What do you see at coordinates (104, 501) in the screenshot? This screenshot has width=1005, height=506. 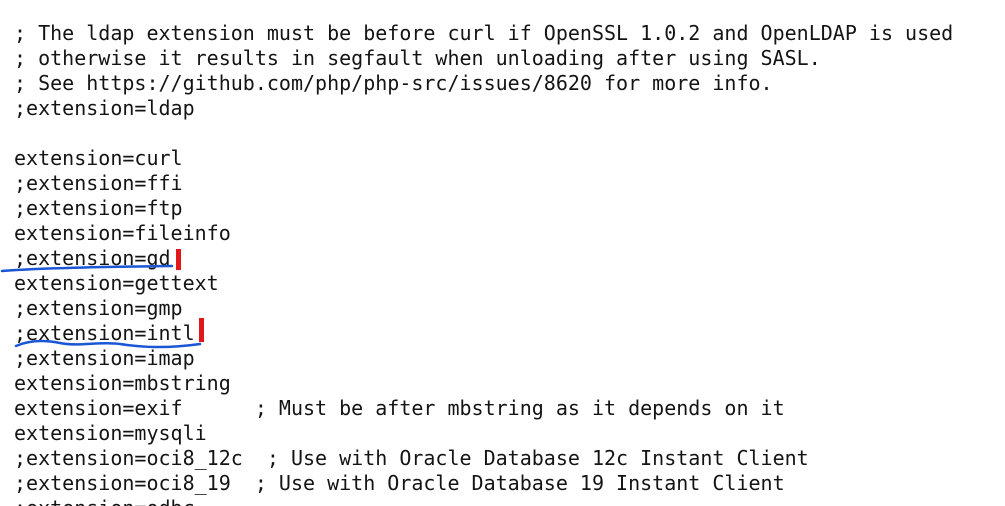 I see `code-line-20: ;extension=odbc` at bounding box center [104, 501].